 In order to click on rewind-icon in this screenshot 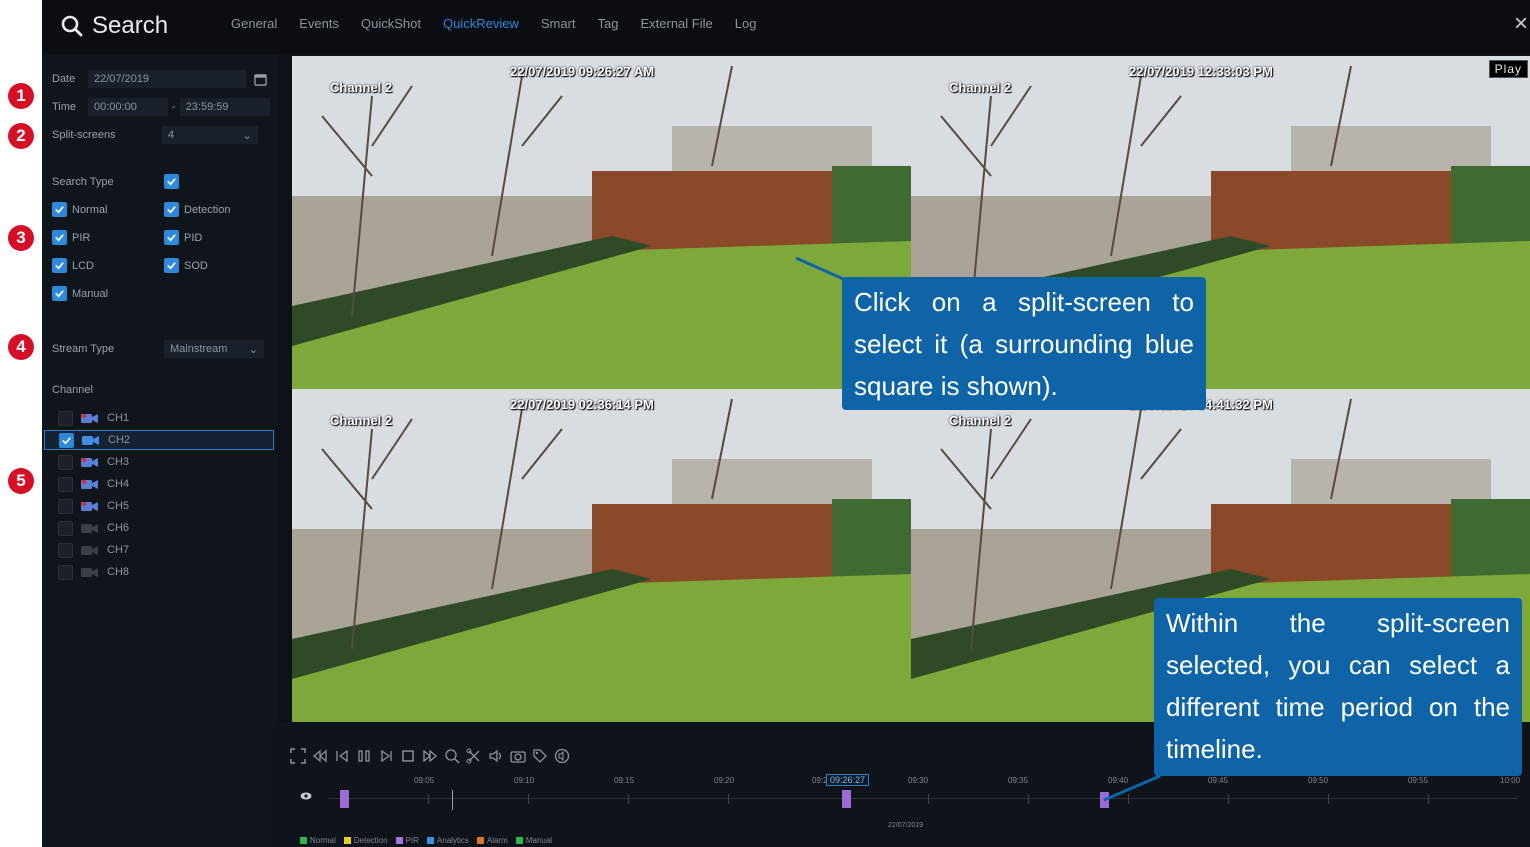, I will do `click(320, 756)`.